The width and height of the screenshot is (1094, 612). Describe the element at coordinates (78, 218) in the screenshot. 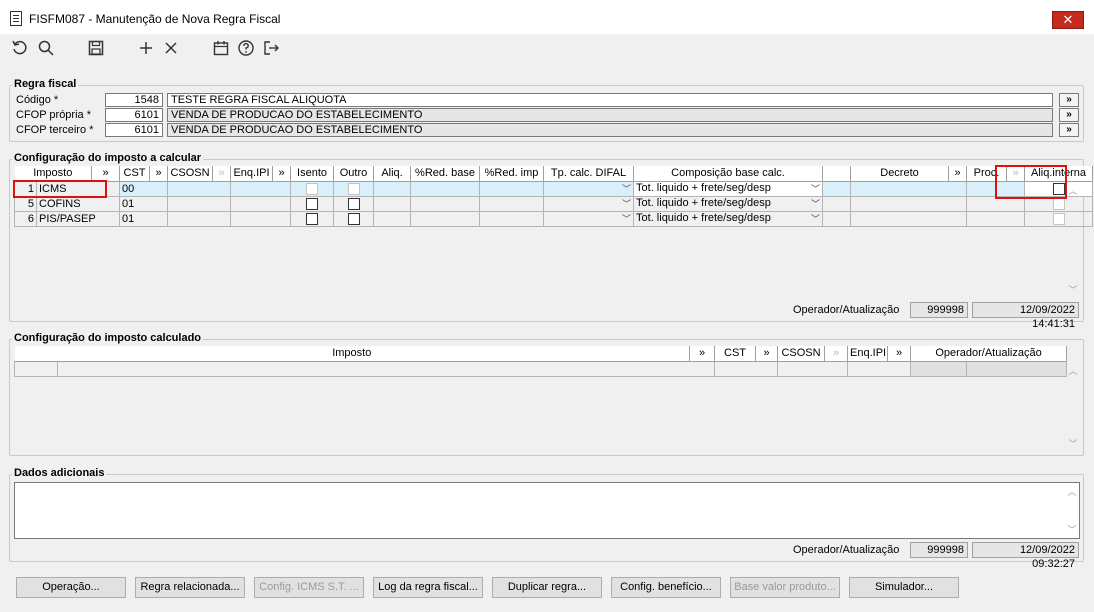

I see `imposto-cell: PIS/PASEP` at that location.